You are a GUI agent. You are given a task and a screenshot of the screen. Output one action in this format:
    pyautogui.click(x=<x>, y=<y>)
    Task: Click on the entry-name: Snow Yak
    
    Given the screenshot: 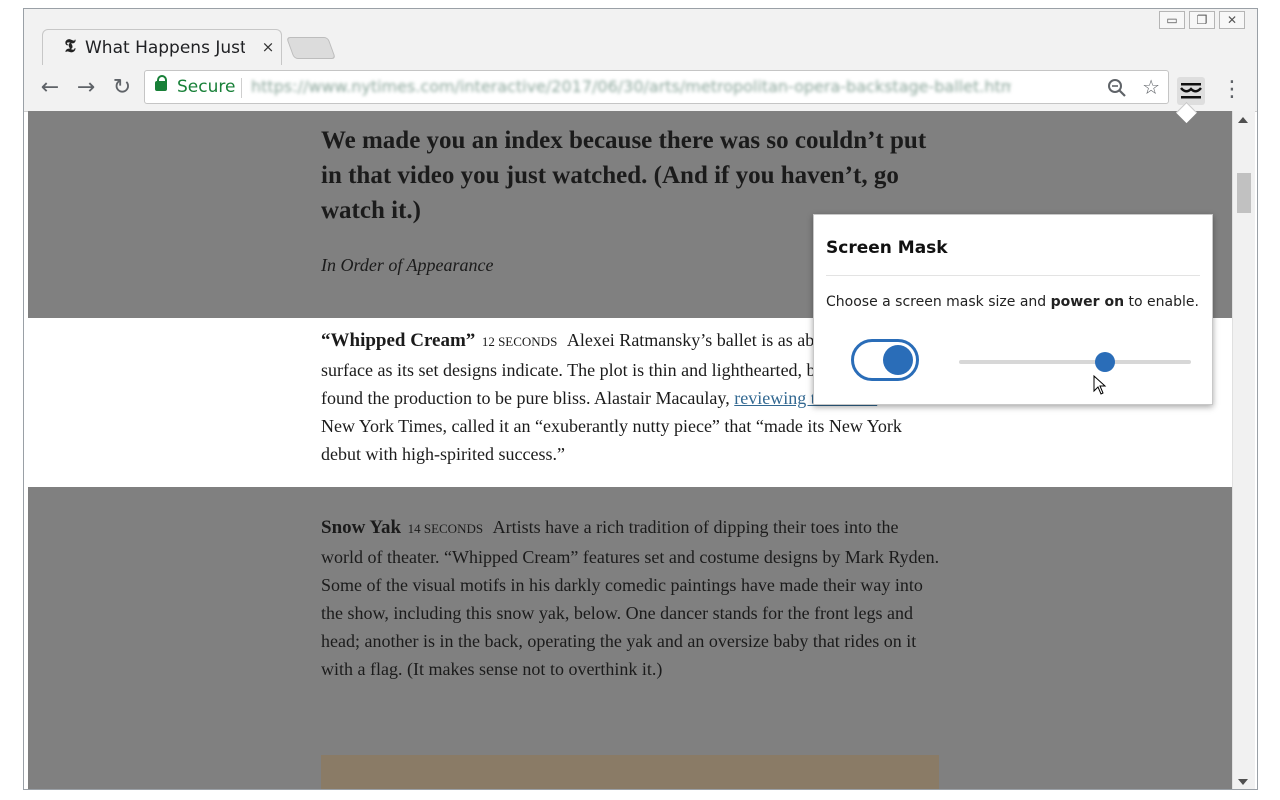 What is the action you would take?
    pyautogui.click(x=361, y=527)
    